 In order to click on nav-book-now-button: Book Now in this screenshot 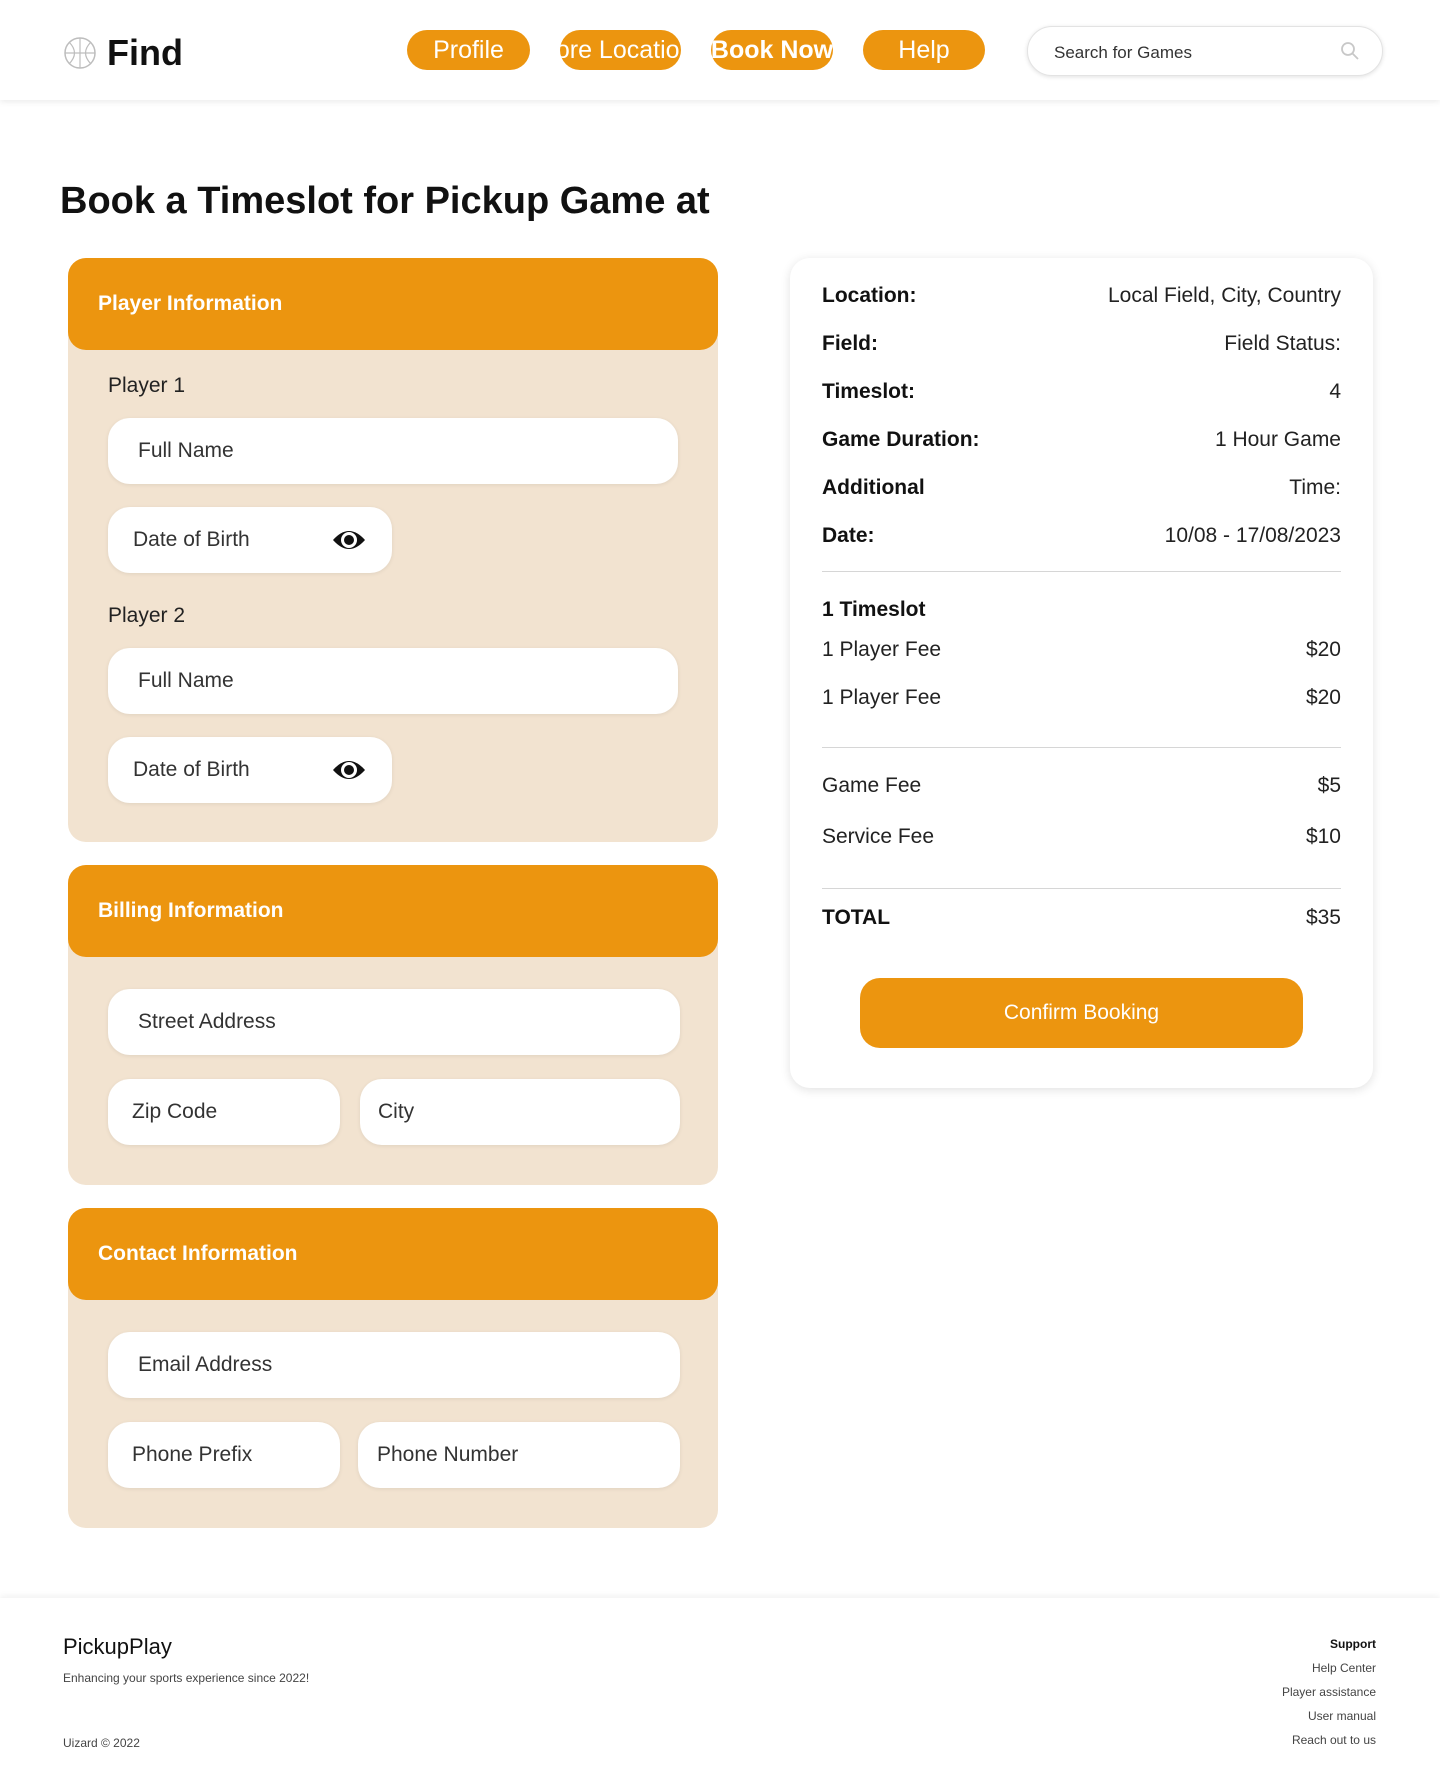, I will do `click(772, 50)`.